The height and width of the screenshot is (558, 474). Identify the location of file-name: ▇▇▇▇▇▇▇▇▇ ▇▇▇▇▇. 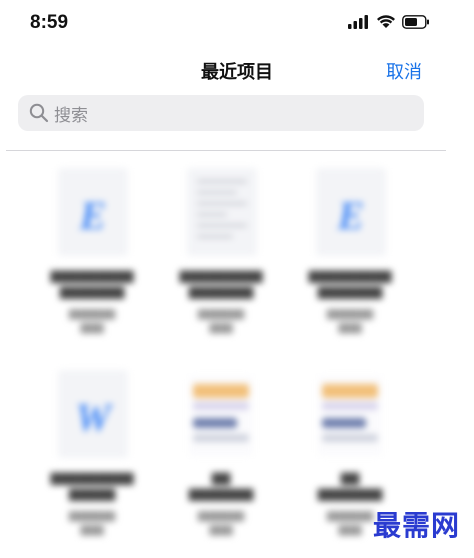
(92, 486).